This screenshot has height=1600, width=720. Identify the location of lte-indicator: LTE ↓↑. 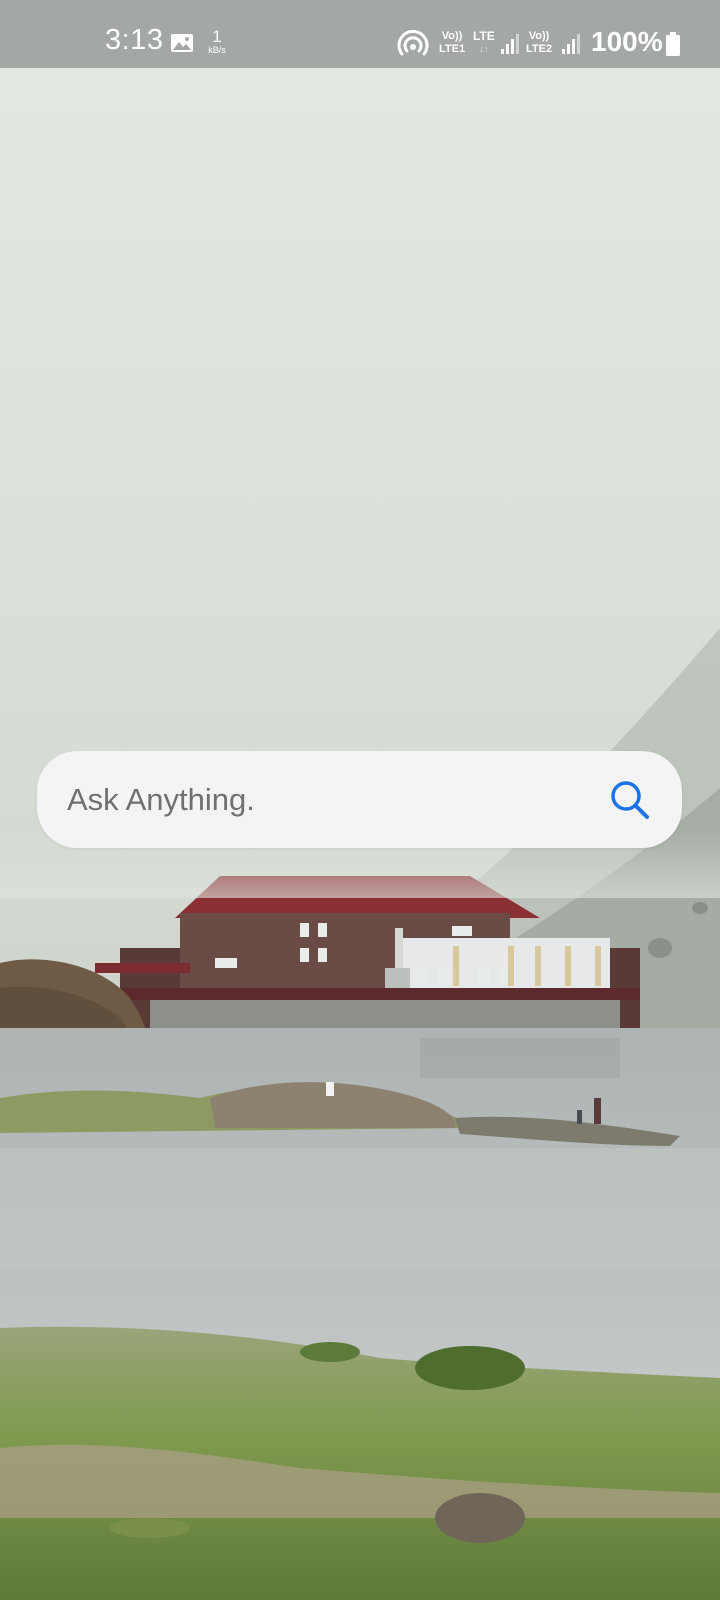
(484, 42).